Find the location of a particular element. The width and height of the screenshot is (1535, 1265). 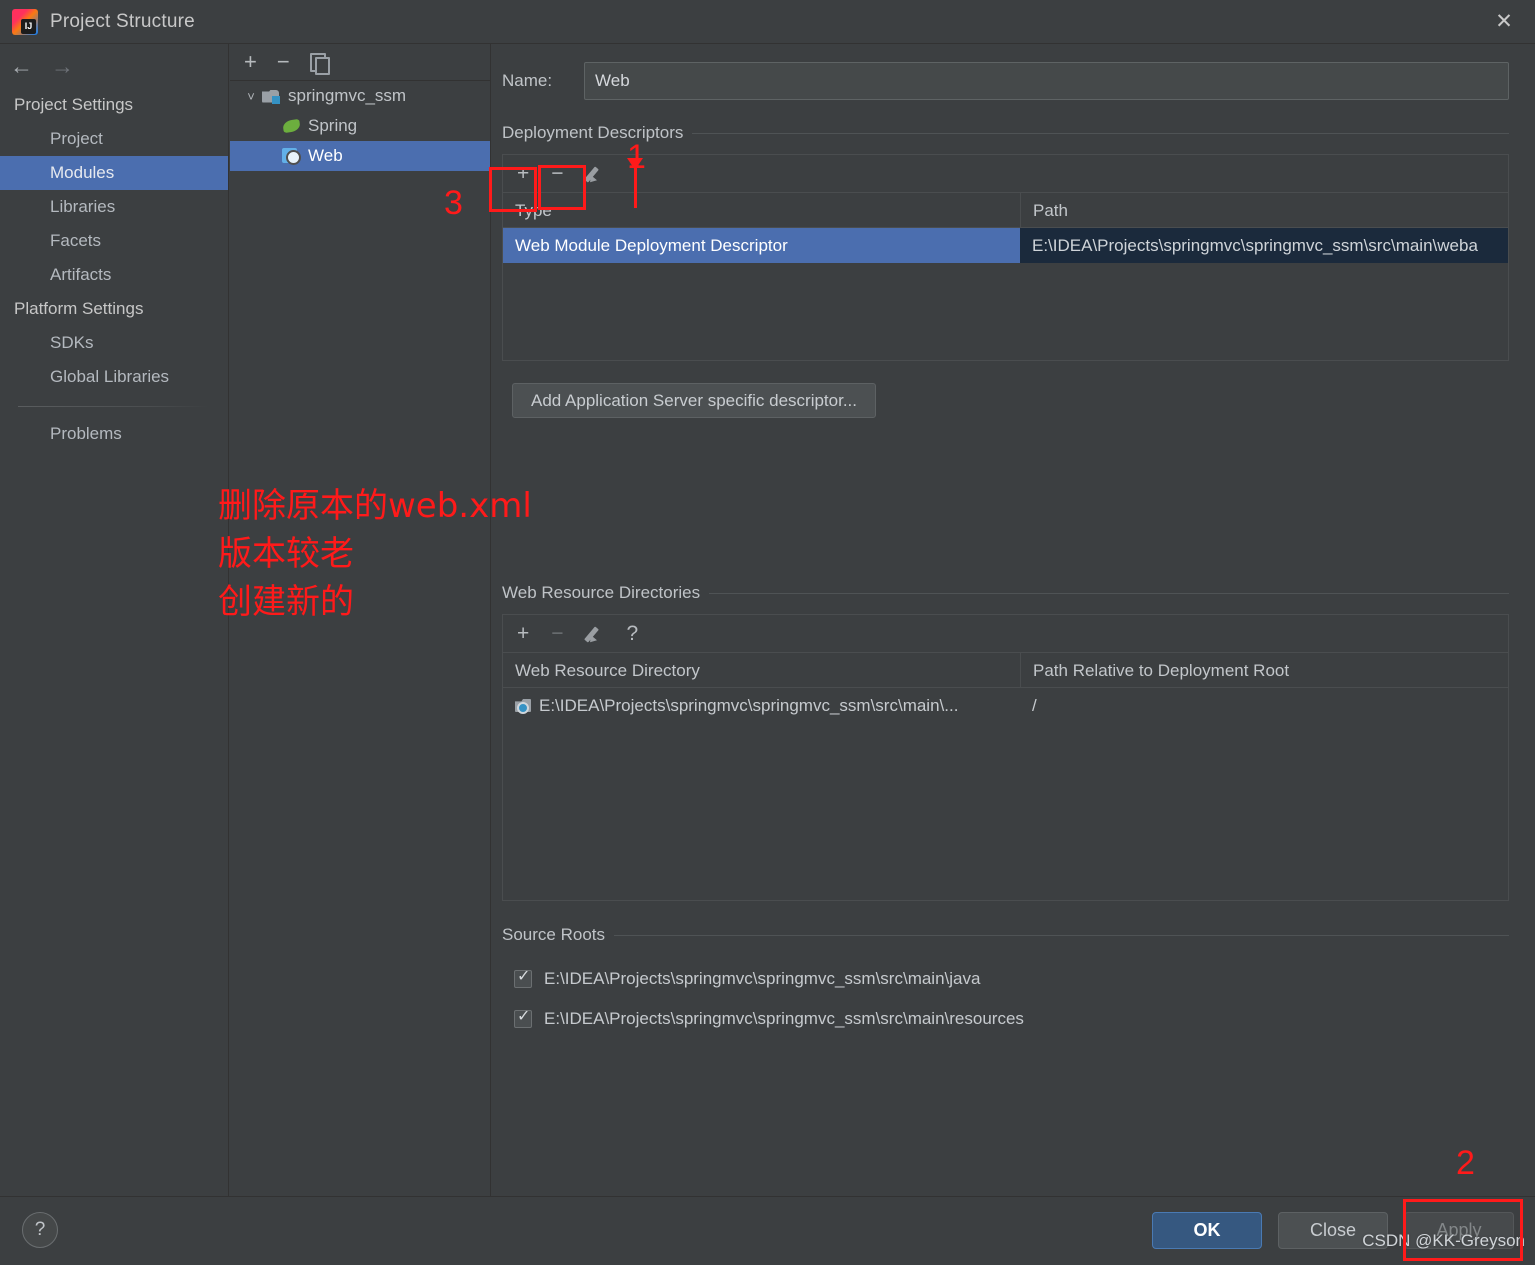

remove-web-resource-button: − is located at coordinates (557, 633).